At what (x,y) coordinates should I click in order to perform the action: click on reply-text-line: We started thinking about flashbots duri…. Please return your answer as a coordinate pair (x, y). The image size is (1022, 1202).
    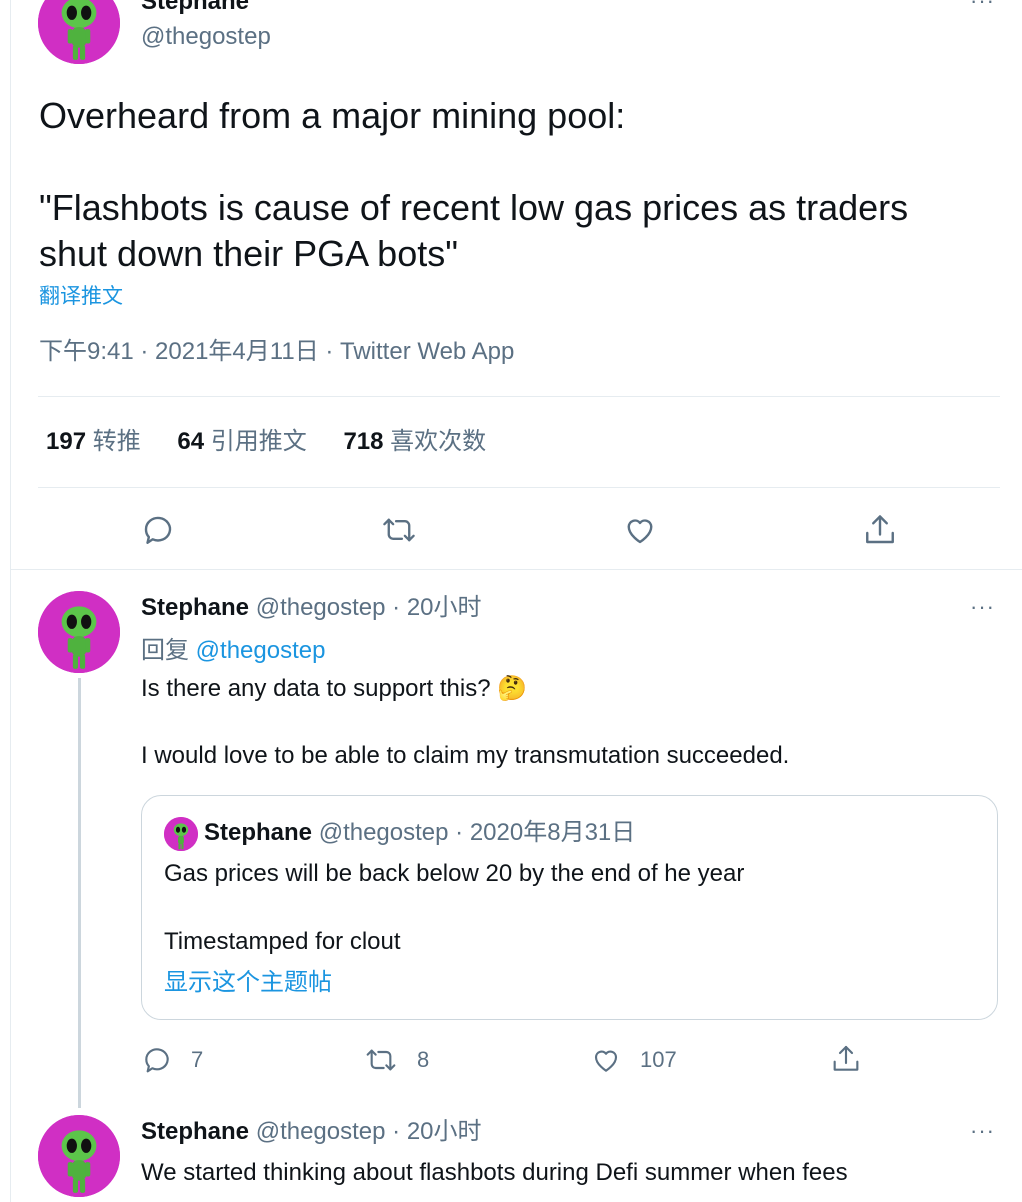
    Looking at the image, I should click on (494, 1172).